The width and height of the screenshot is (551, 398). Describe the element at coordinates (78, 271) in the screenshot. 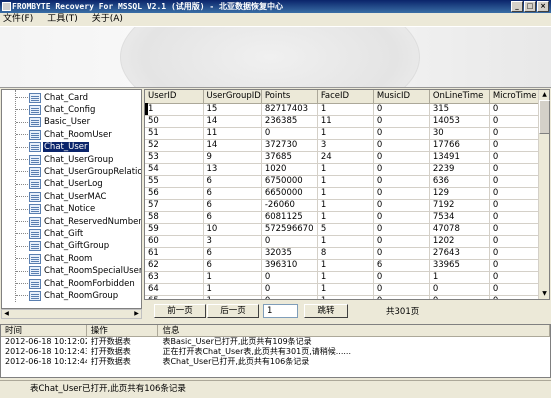

I see `tree-item: Chat_RoomSpecialUser` at that location.